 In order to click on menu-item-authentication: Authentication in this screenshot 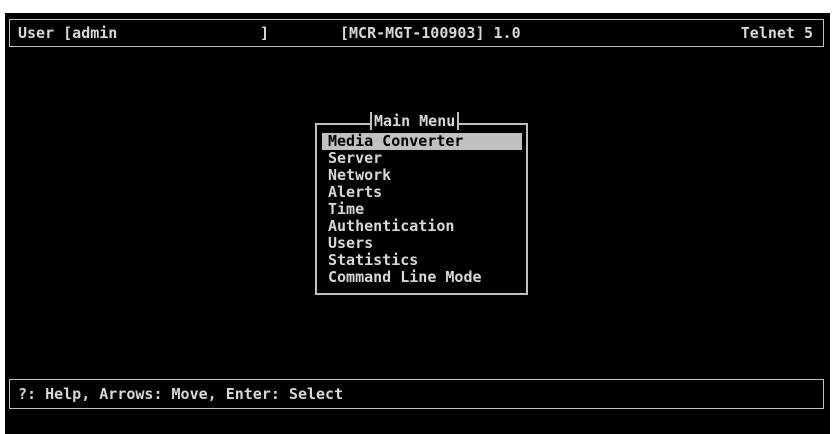, I will do `click(422, 226)`.